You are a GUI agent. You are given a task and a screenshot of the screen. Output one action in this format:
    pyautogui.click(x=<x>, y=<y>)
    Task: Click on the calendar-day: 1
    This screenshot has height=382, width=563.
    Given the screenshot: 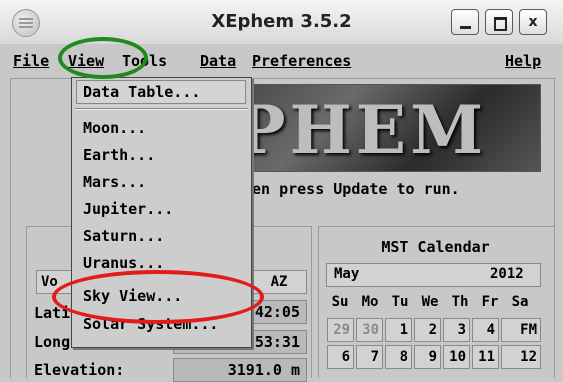 What is the action you would take?
    pyautogui.click(x=398, y=330)
    